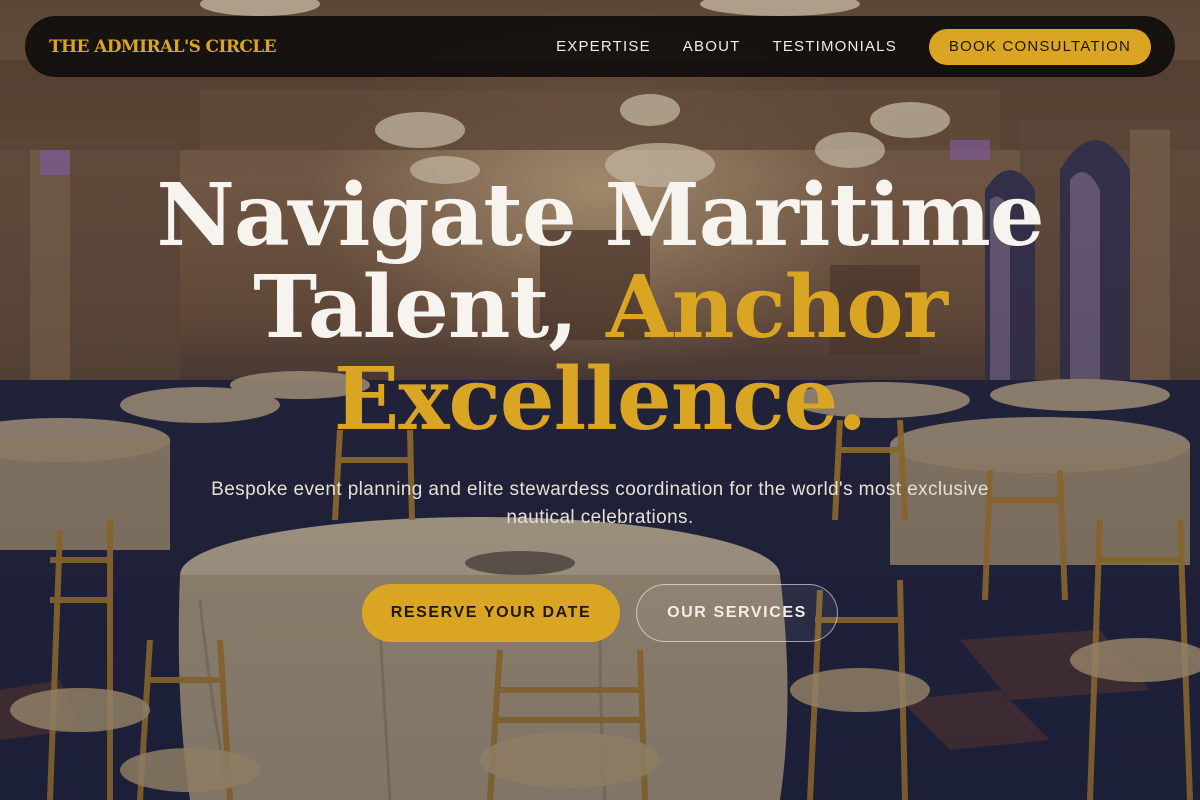 Image resolution: width=1200 pixels, height=800 pixels. I want to click on headline-line-3-gold: Excellence., so click(600, 399).